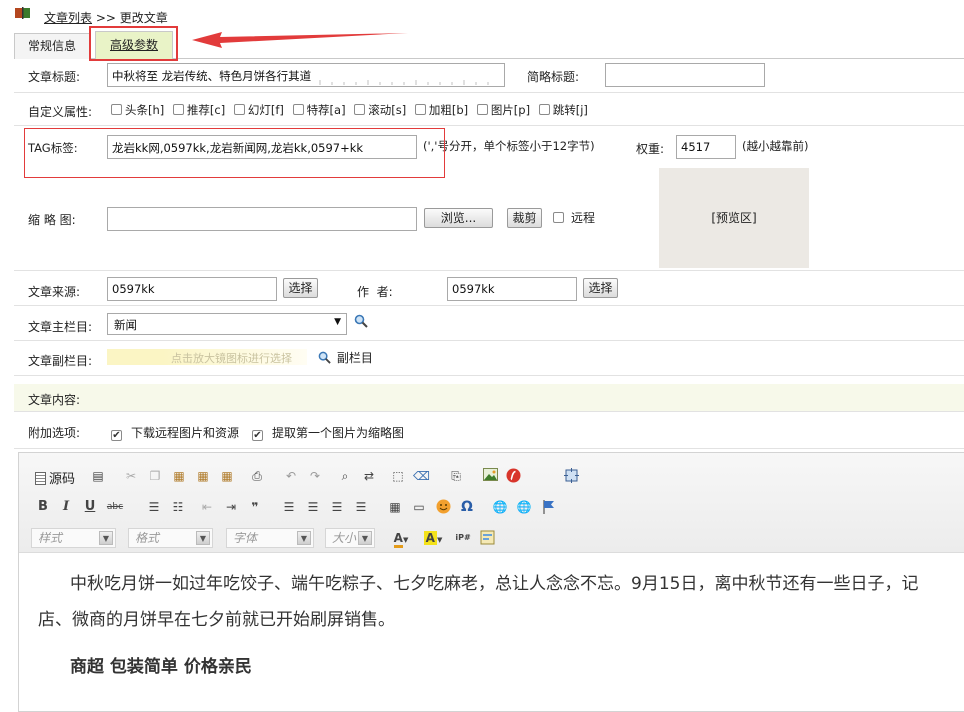 This screenshot has height=712, width=964. Describe the element at coordinates (255, 507) in the screenshot. I see `blockquote-icon: ❞` at that location.